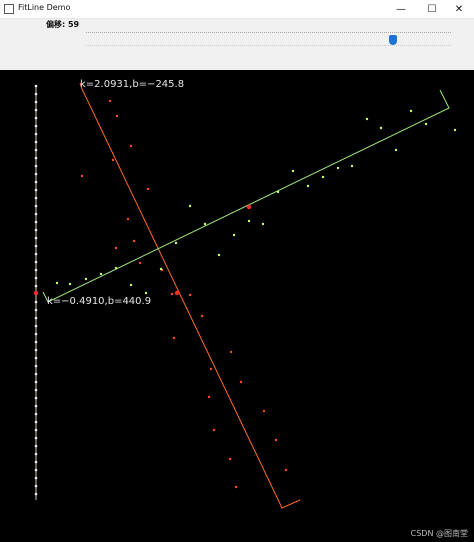  I want to click on trackbar-ticks, so click(268, 46).